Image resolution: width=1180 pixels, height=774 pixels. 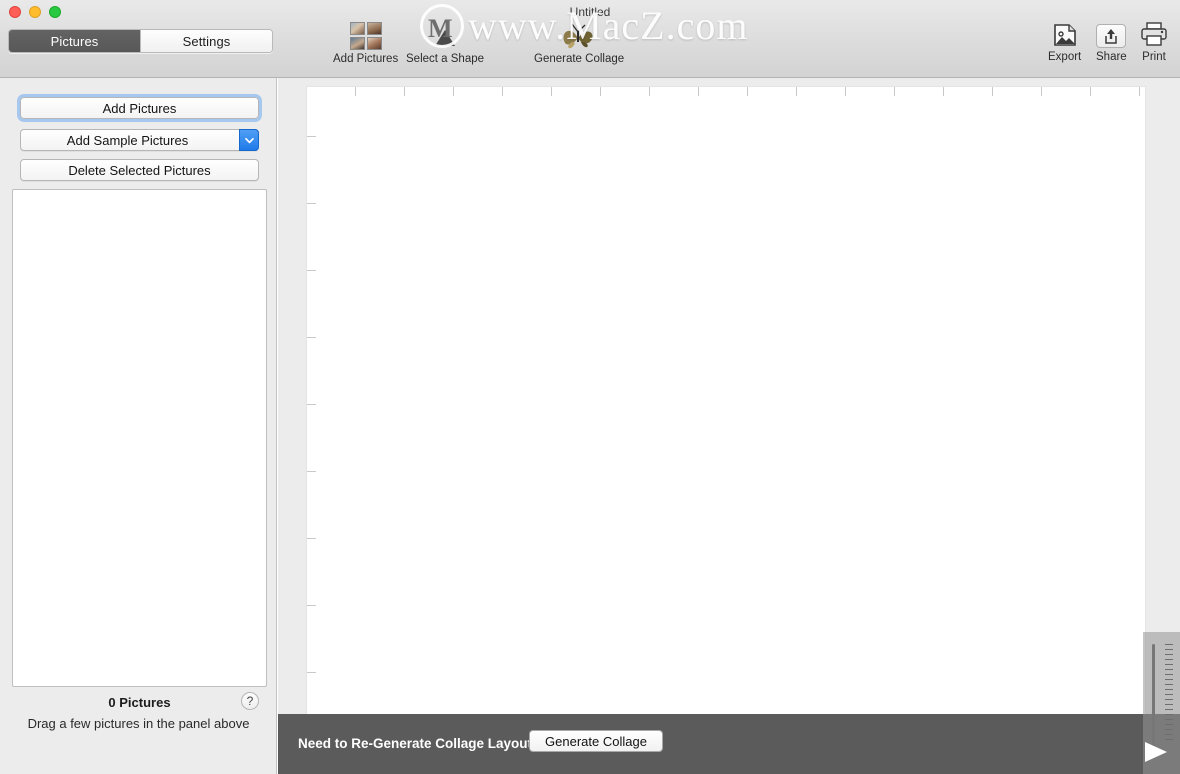 What do you see at coordinates (1161, 703) in the screenshot?
I see `zoom-slider` at bounding box center [1161, 703].